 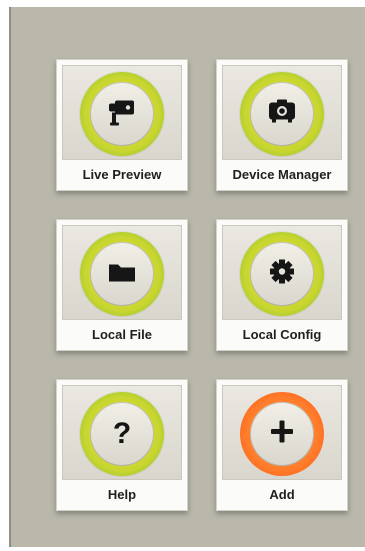 I want to click on tile-label: Local File, so click(x=122, y=334).